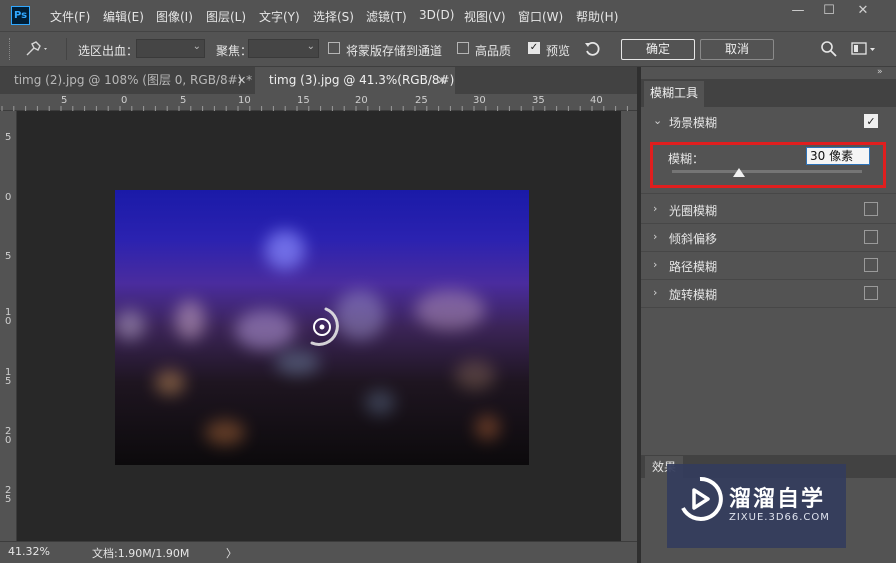 The height and width of the screenshot is (563, 896). Describe the element at coordinates (463, 48) in the screenshot. I see `high-quality-checkbox` at that location.